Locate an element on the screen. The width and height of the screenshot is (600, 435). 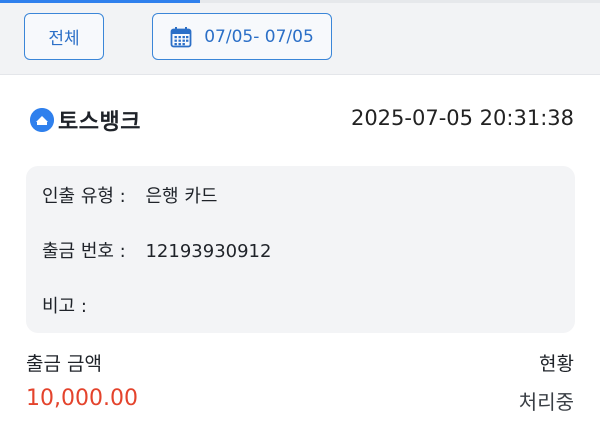
date-range-button: 07/05- 07/05 is located at coordinates (242, 36).